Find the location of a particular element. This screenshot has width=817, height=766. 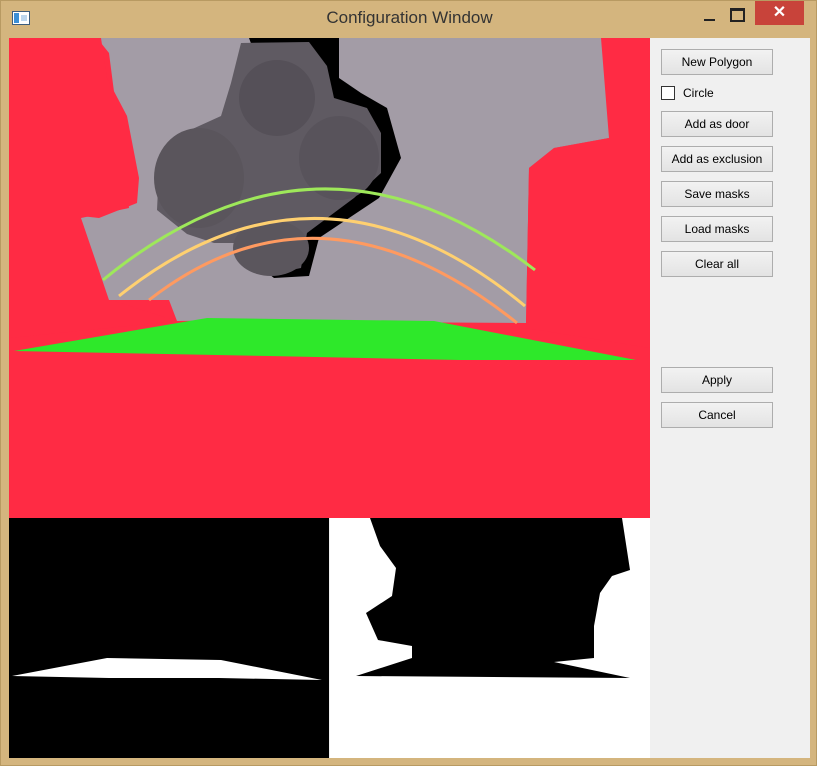

close-button: ✕ is located at coordinates (779, 13).